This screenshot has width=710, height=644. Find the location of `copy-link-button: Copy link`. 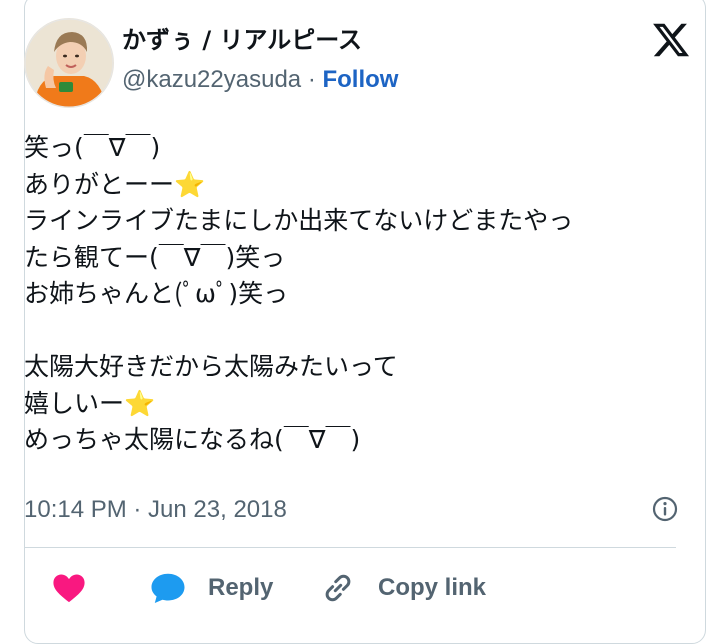

copy-link-button: Copy link is located at coordinates (403, 588).